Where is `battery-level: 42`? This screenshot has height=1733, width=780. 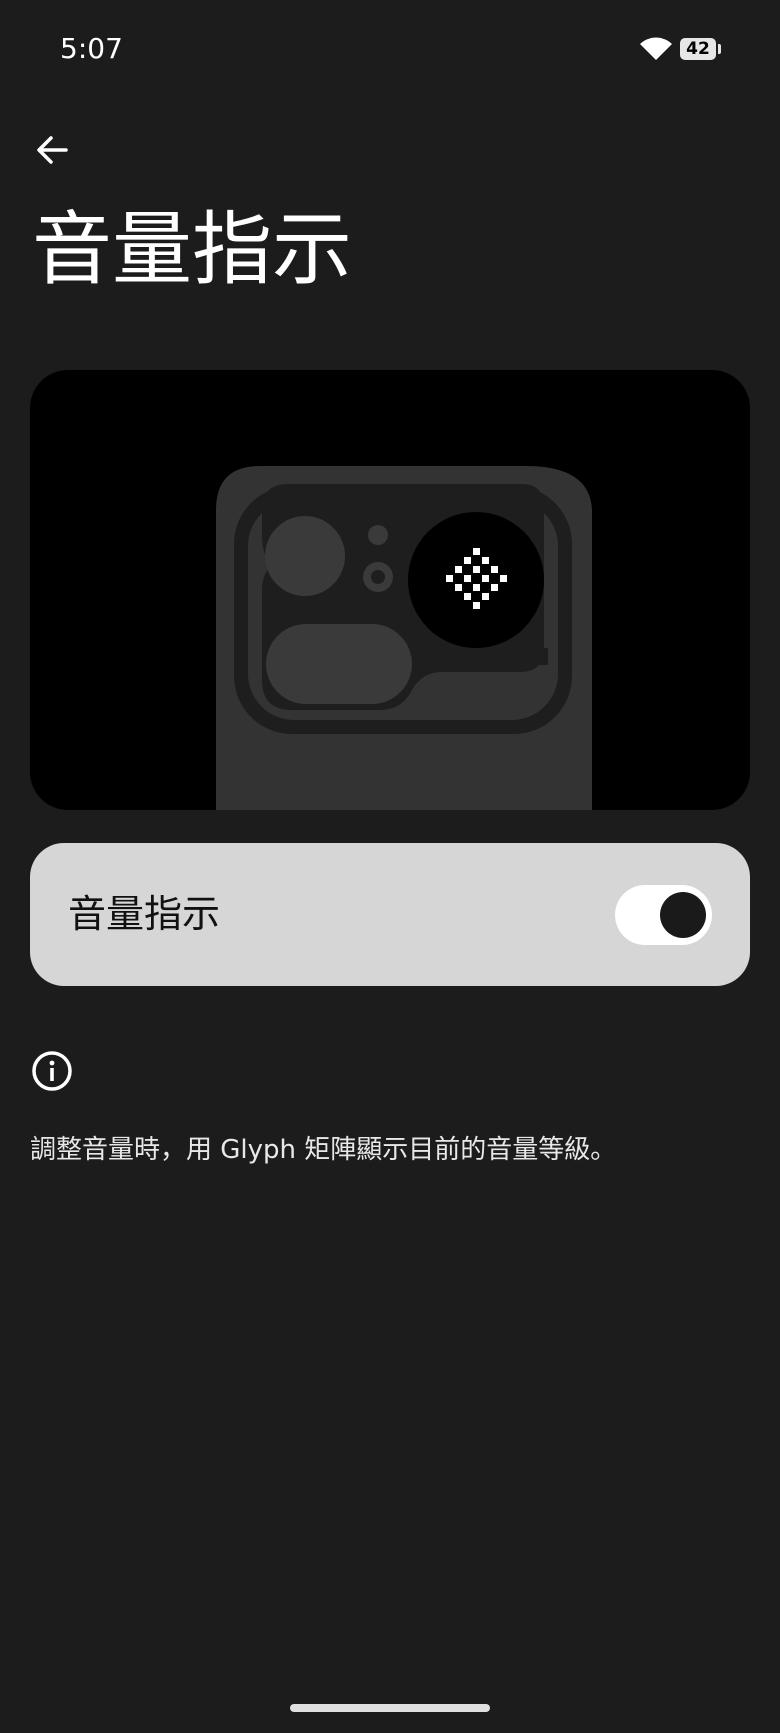
battery-level: 42 is located at coordinates (698, 49).